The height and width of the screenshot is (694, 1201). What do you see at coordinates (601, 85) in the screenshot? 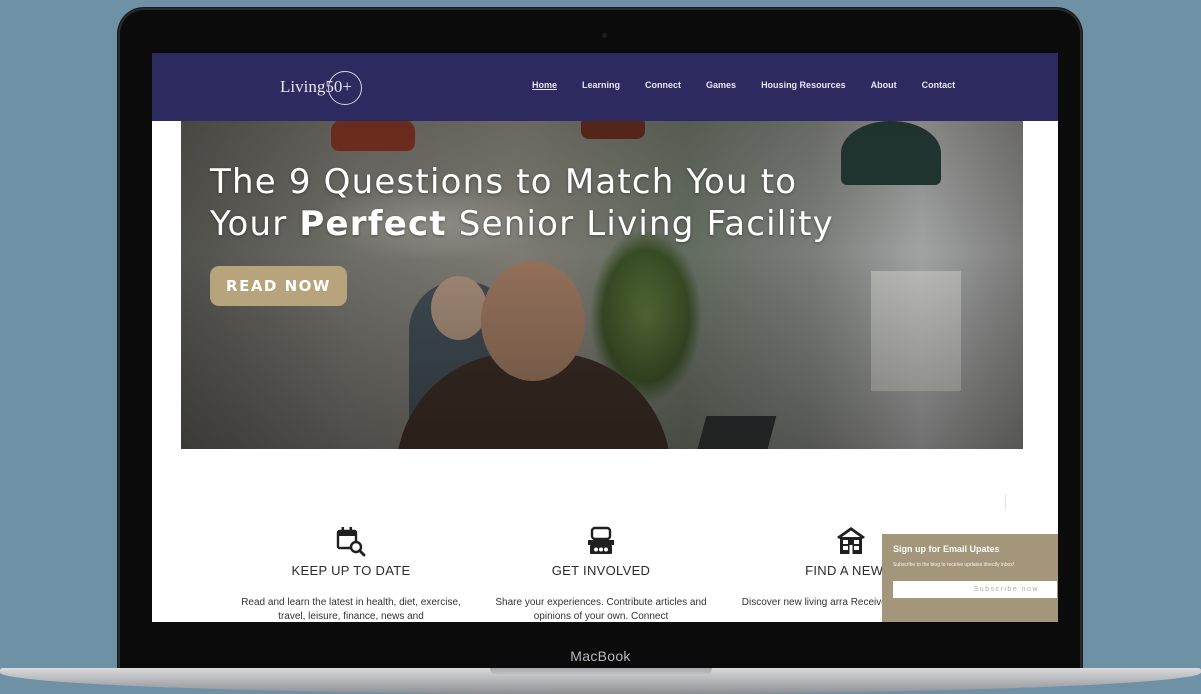
I see `nav-learning: Learning` at bounding box center [601, 85].